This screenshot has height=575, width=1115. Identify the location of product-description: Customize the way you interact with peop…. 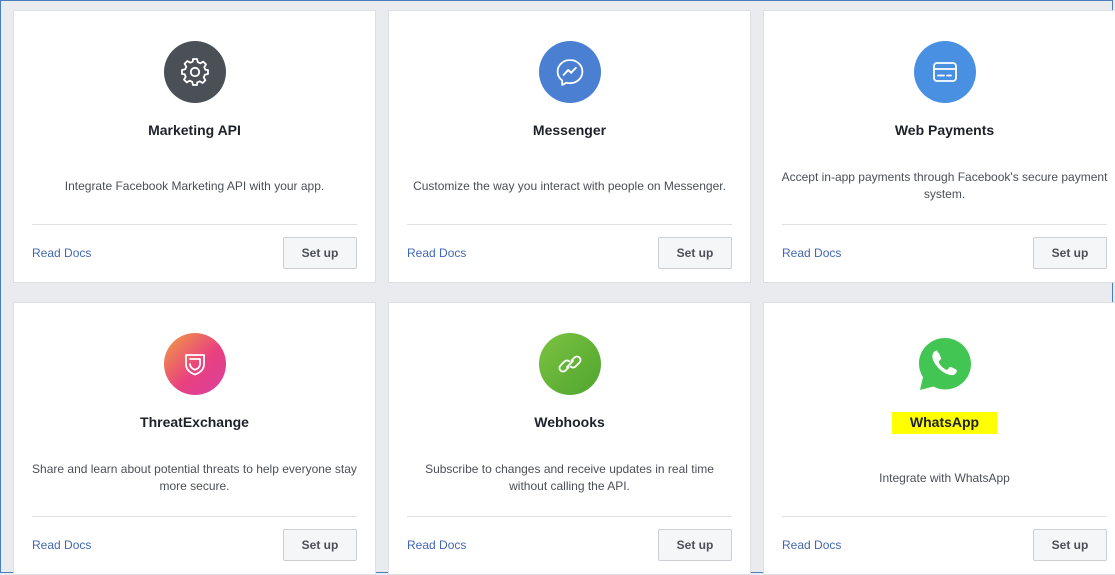
(569, 185).